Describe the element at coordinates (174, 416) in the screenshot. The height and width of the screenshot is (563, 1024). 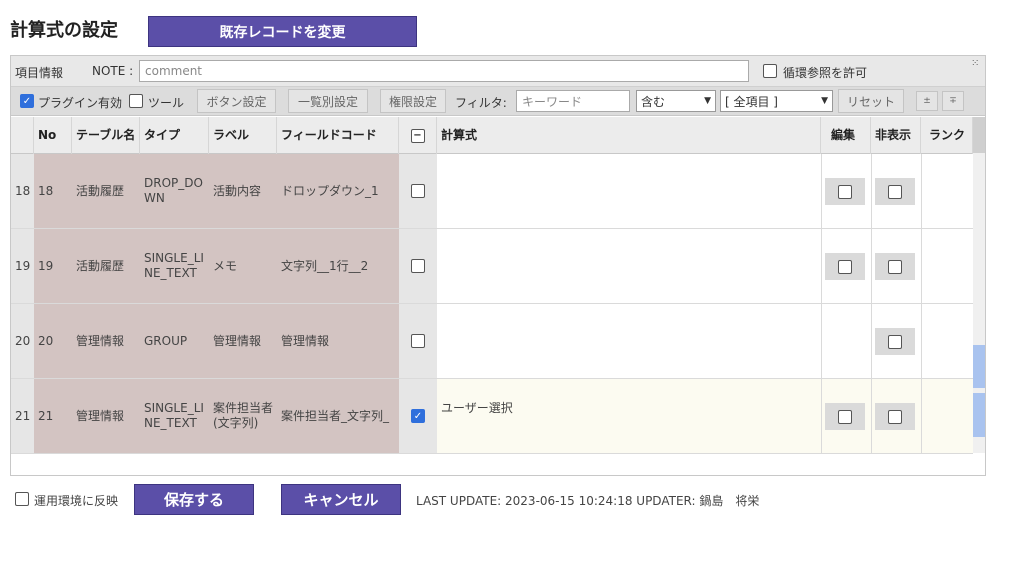
I see `row-type: SINGLE_LINE_TEXT` at that location.